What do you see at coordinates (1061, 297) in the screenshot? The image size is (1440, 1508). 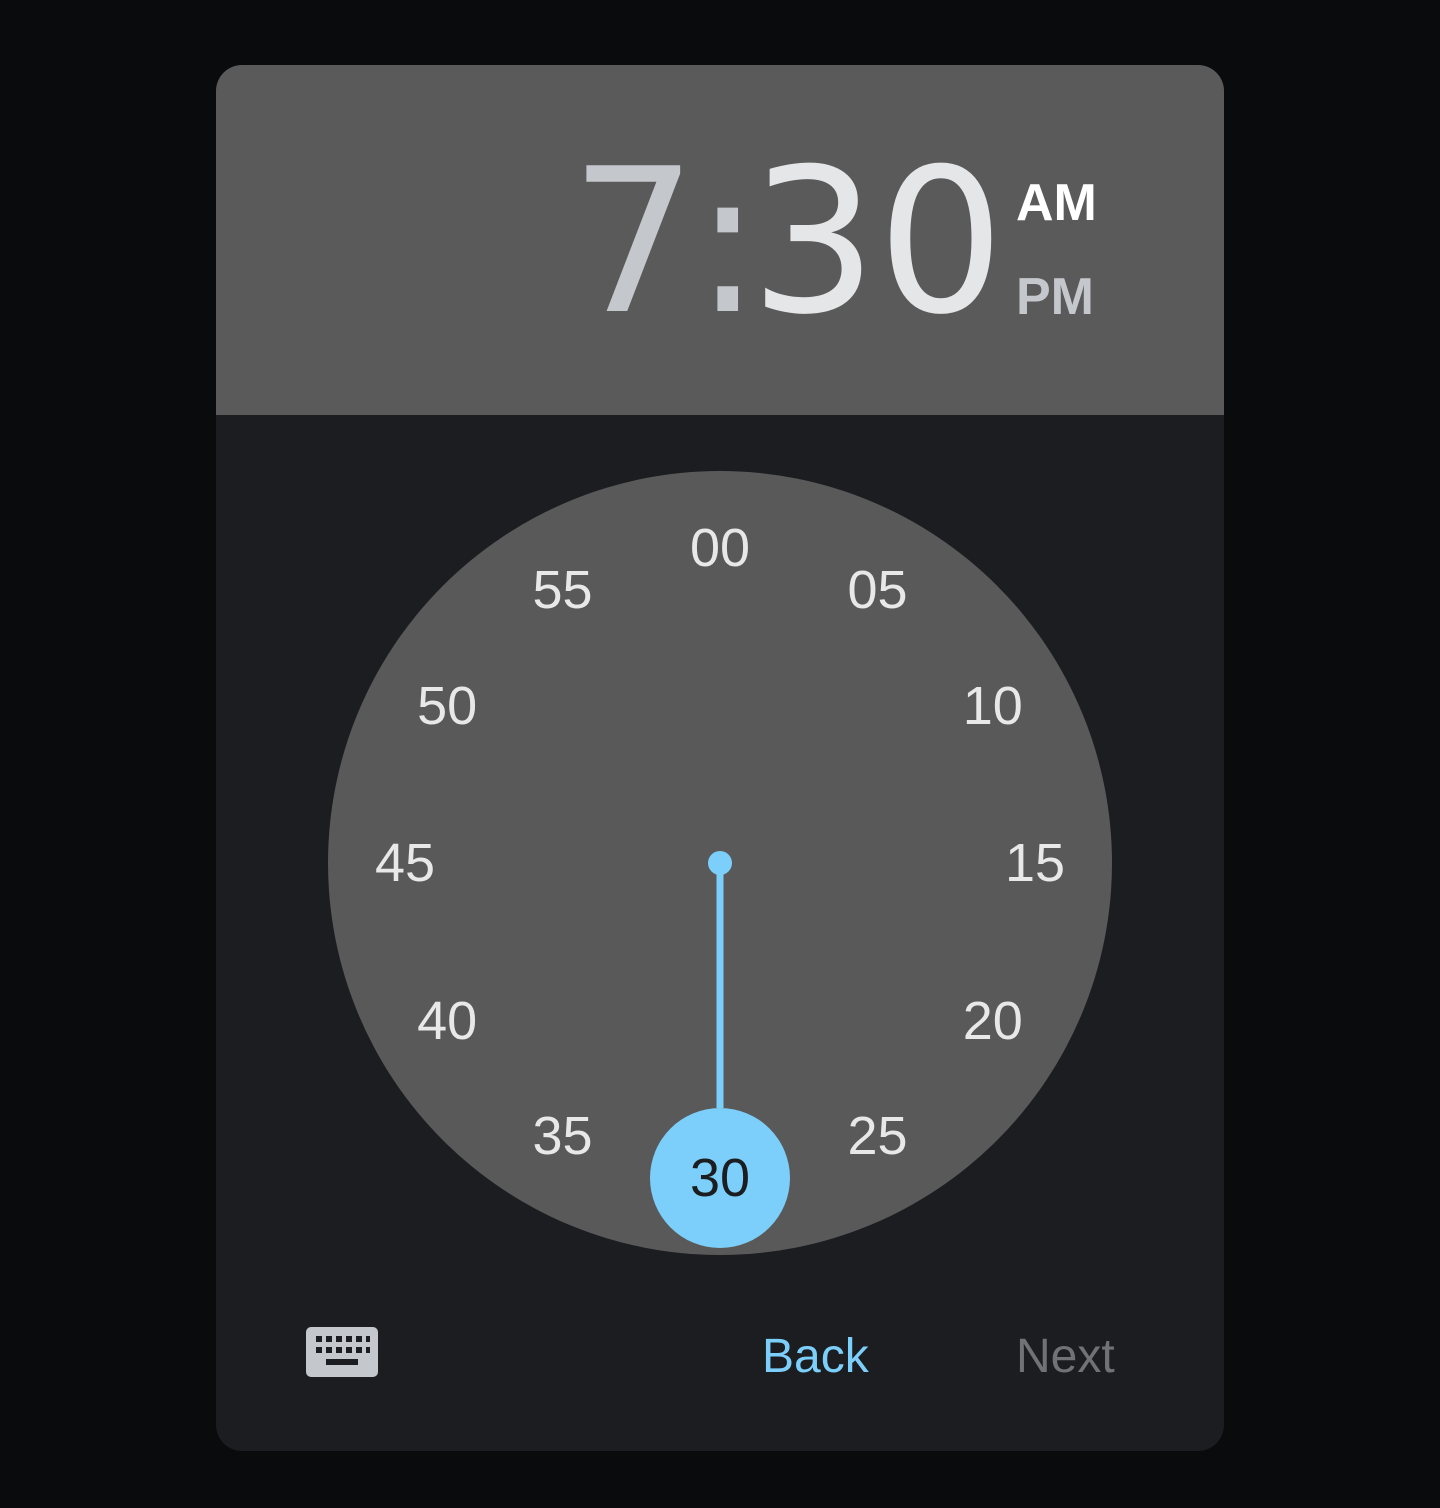 I see `pm-toggle: PM` at bounding box center [1061, 297].